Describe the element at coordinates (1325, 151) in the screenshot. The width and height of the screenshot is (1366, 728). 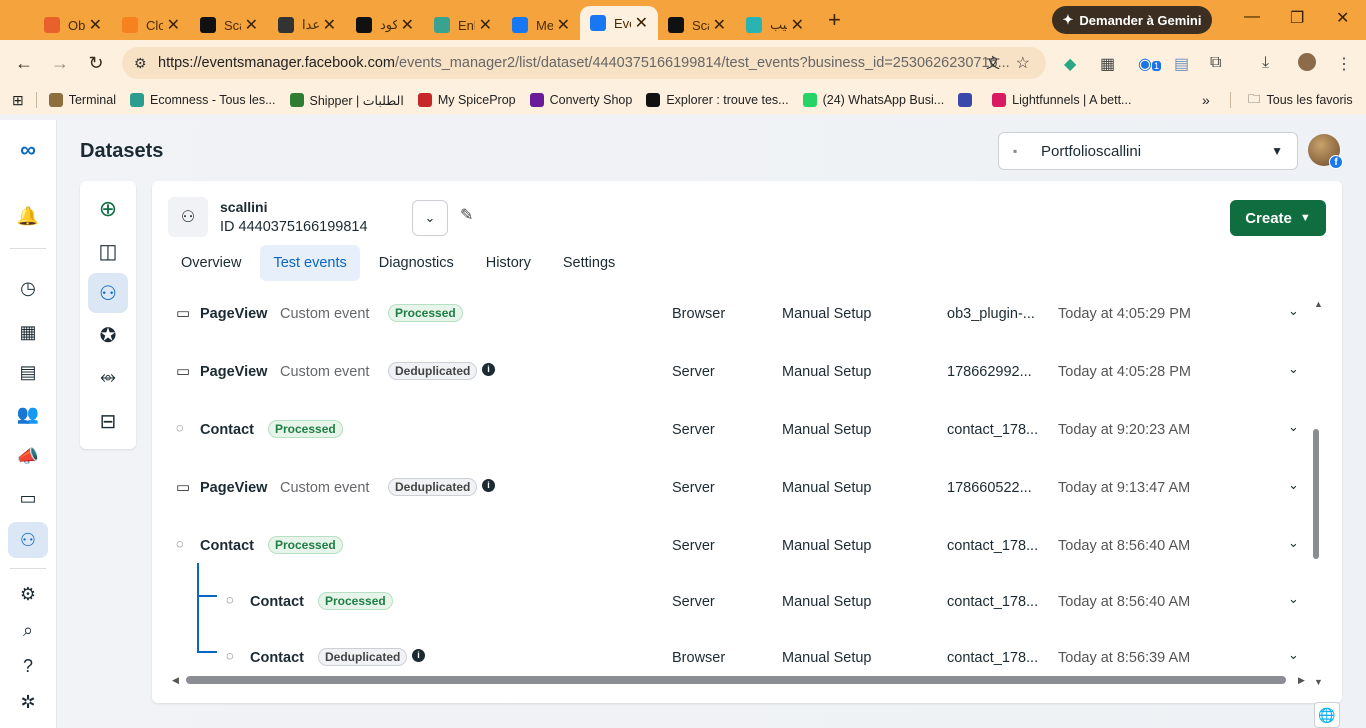
I see `avatar: f` at that location.